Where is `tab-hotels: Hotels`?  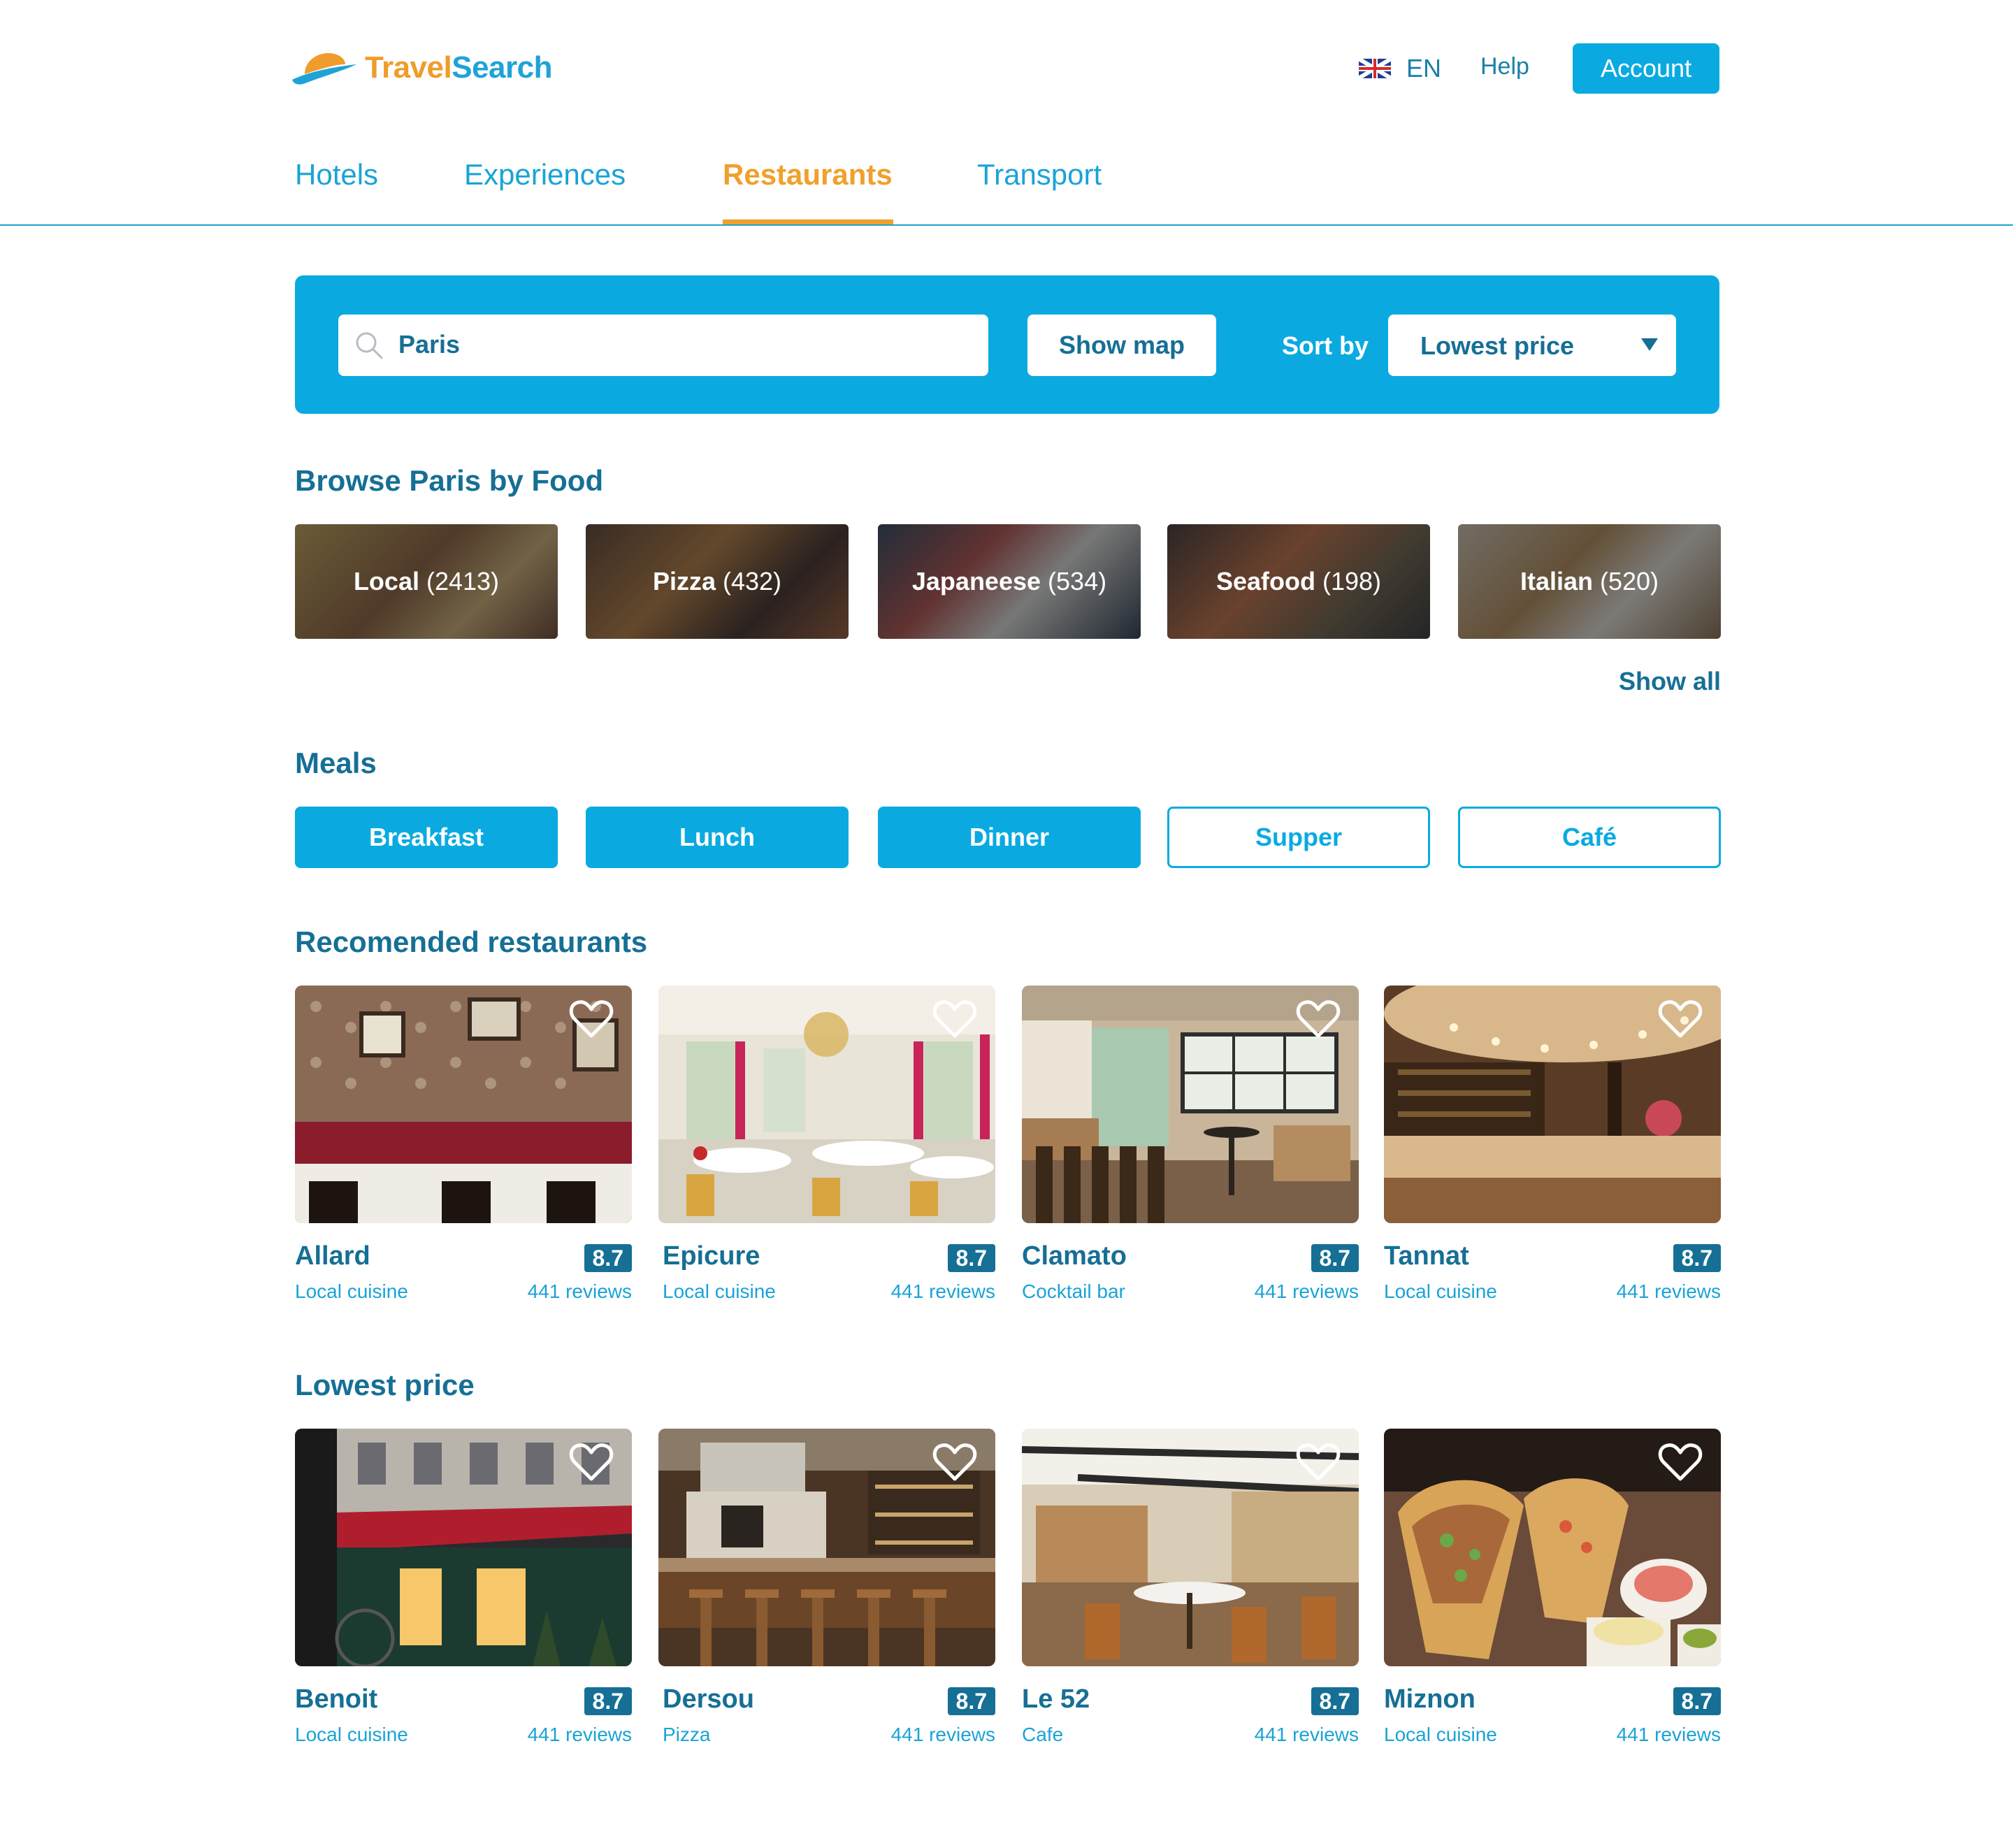 tab-hotels: Hotels is located at coordinates (336, 175).